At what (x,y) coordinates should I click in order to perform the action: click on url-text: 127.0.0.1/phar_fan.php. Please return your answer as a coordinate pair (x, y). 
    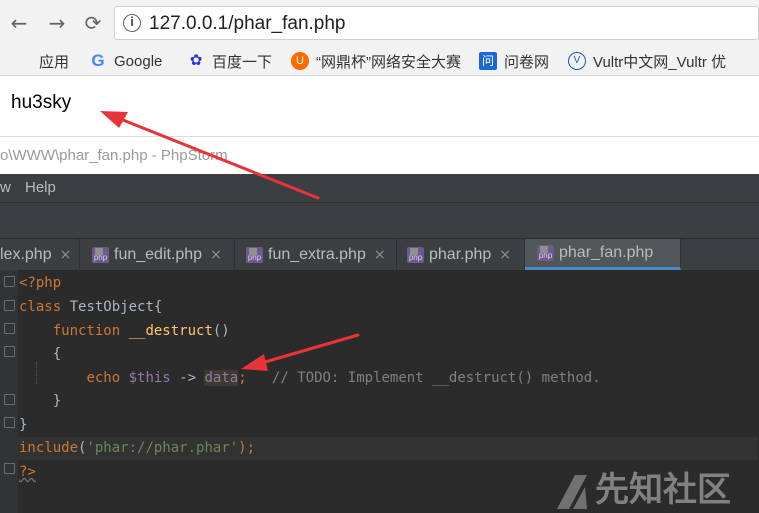
    Looking at the image, I should click on (247, 24).